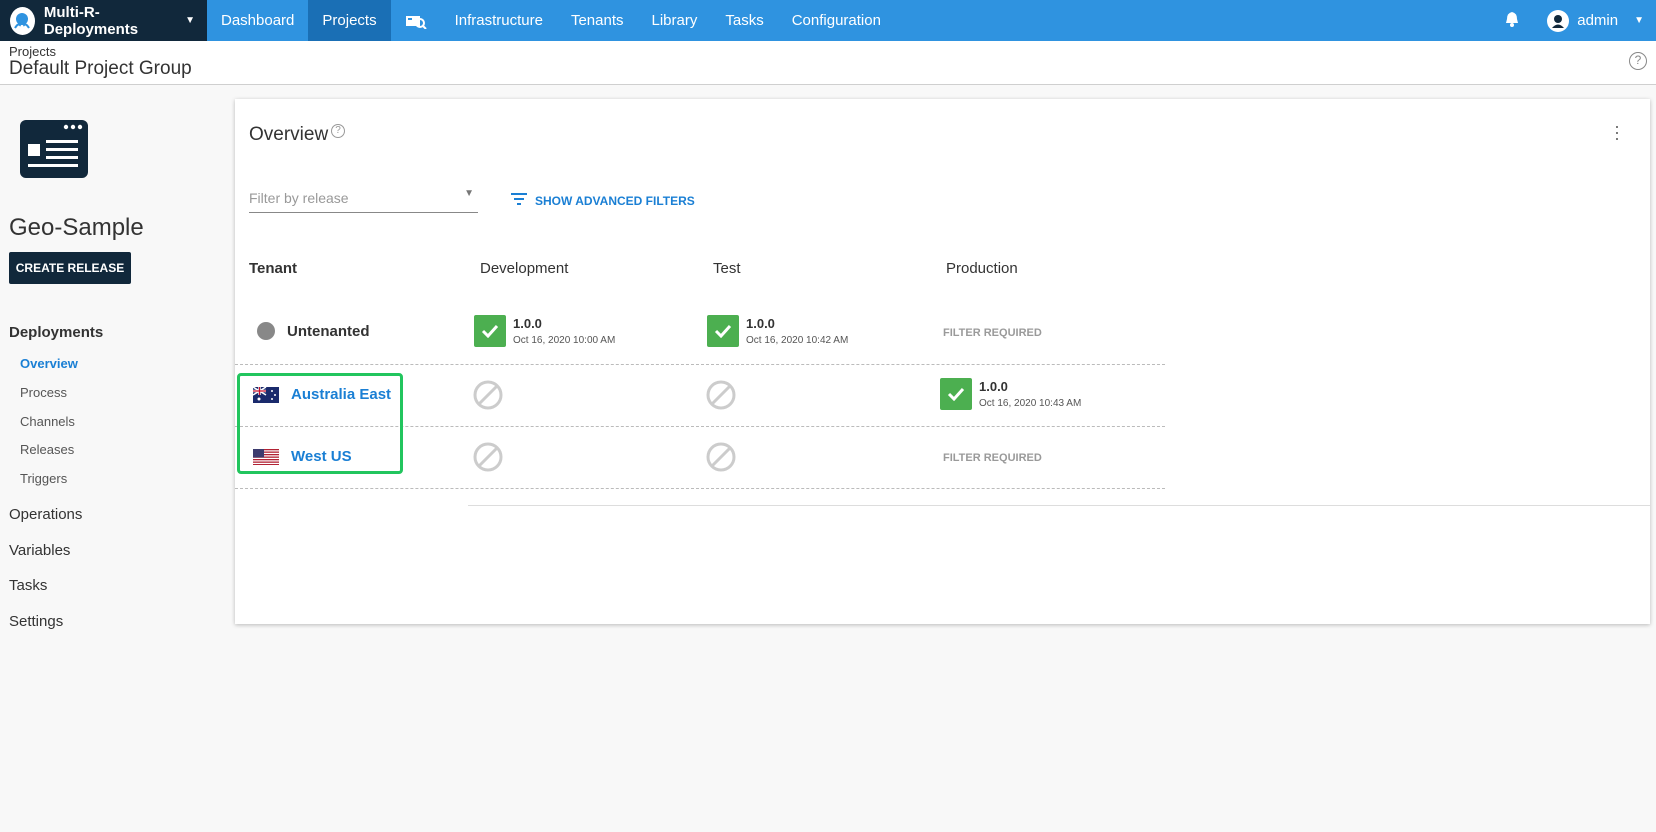  What do you see at coordinates (22, 20) in the screenshot?
I see `octopus-logo-icon` at bounding box center [22, 20].